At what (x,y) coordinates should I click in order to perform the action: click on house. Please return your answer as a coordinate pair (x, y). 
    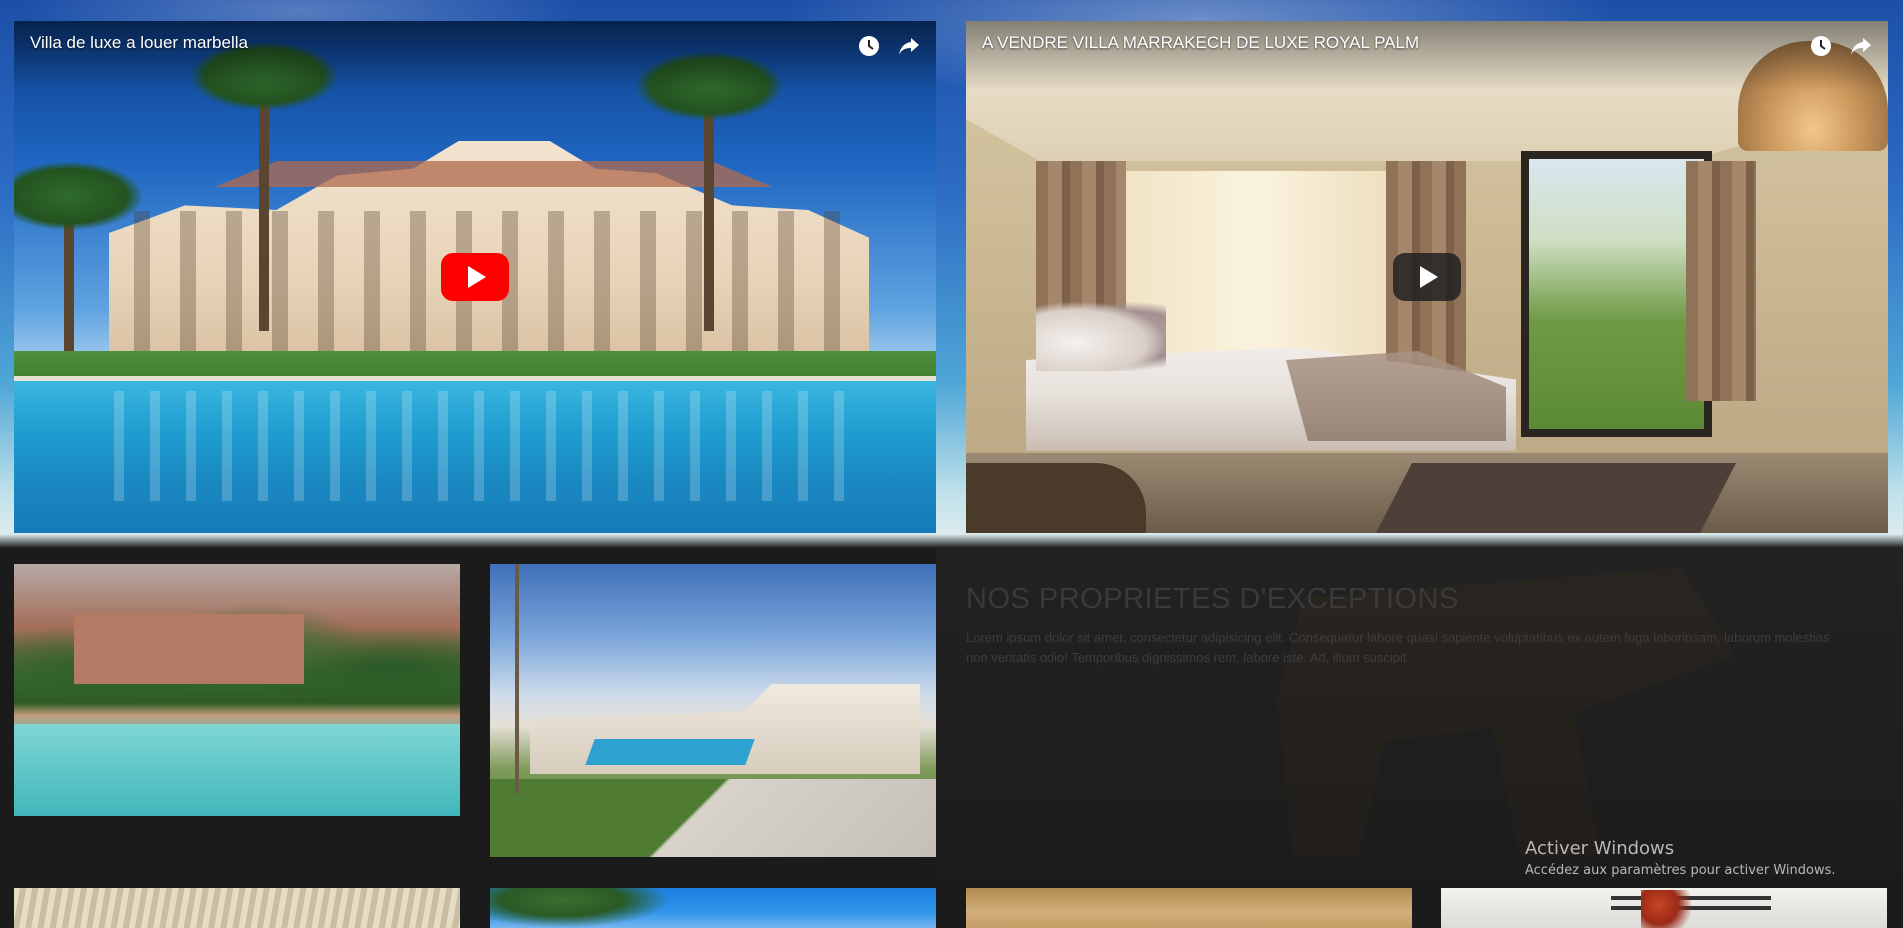
    Looking at the image, I should click on (189, 649).